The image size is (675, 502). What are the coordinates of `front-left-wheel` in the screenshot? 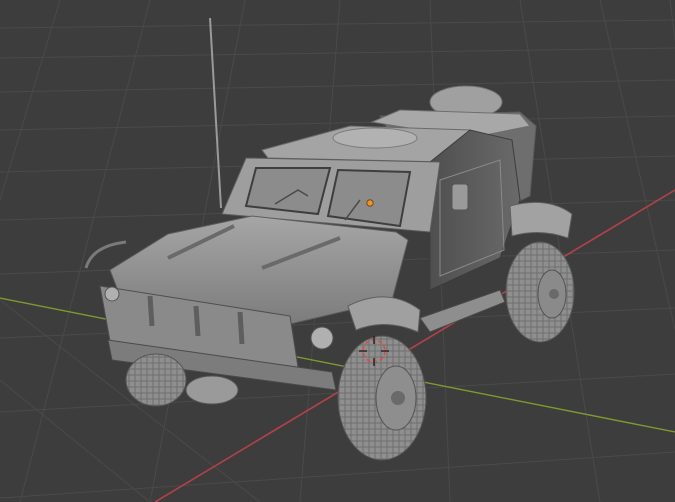 It's located at (156, 380).